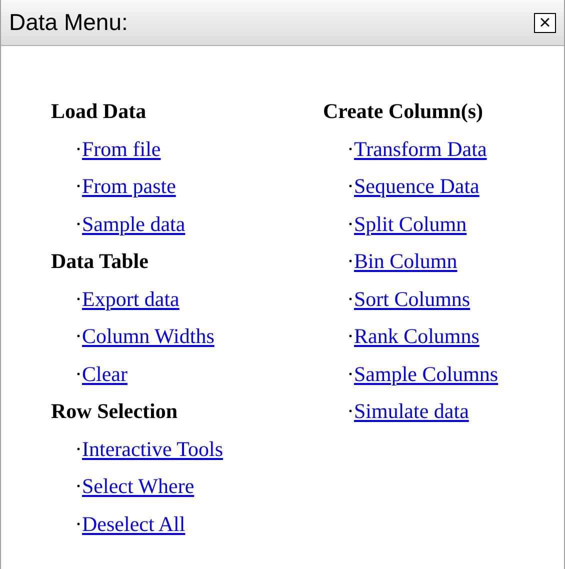 This screenshot has width=565, height=569. What do you see at coordinates (412, 299) in the screenshot?
I see `menu-link: Sort Columns` at bounding box center [412, 299].